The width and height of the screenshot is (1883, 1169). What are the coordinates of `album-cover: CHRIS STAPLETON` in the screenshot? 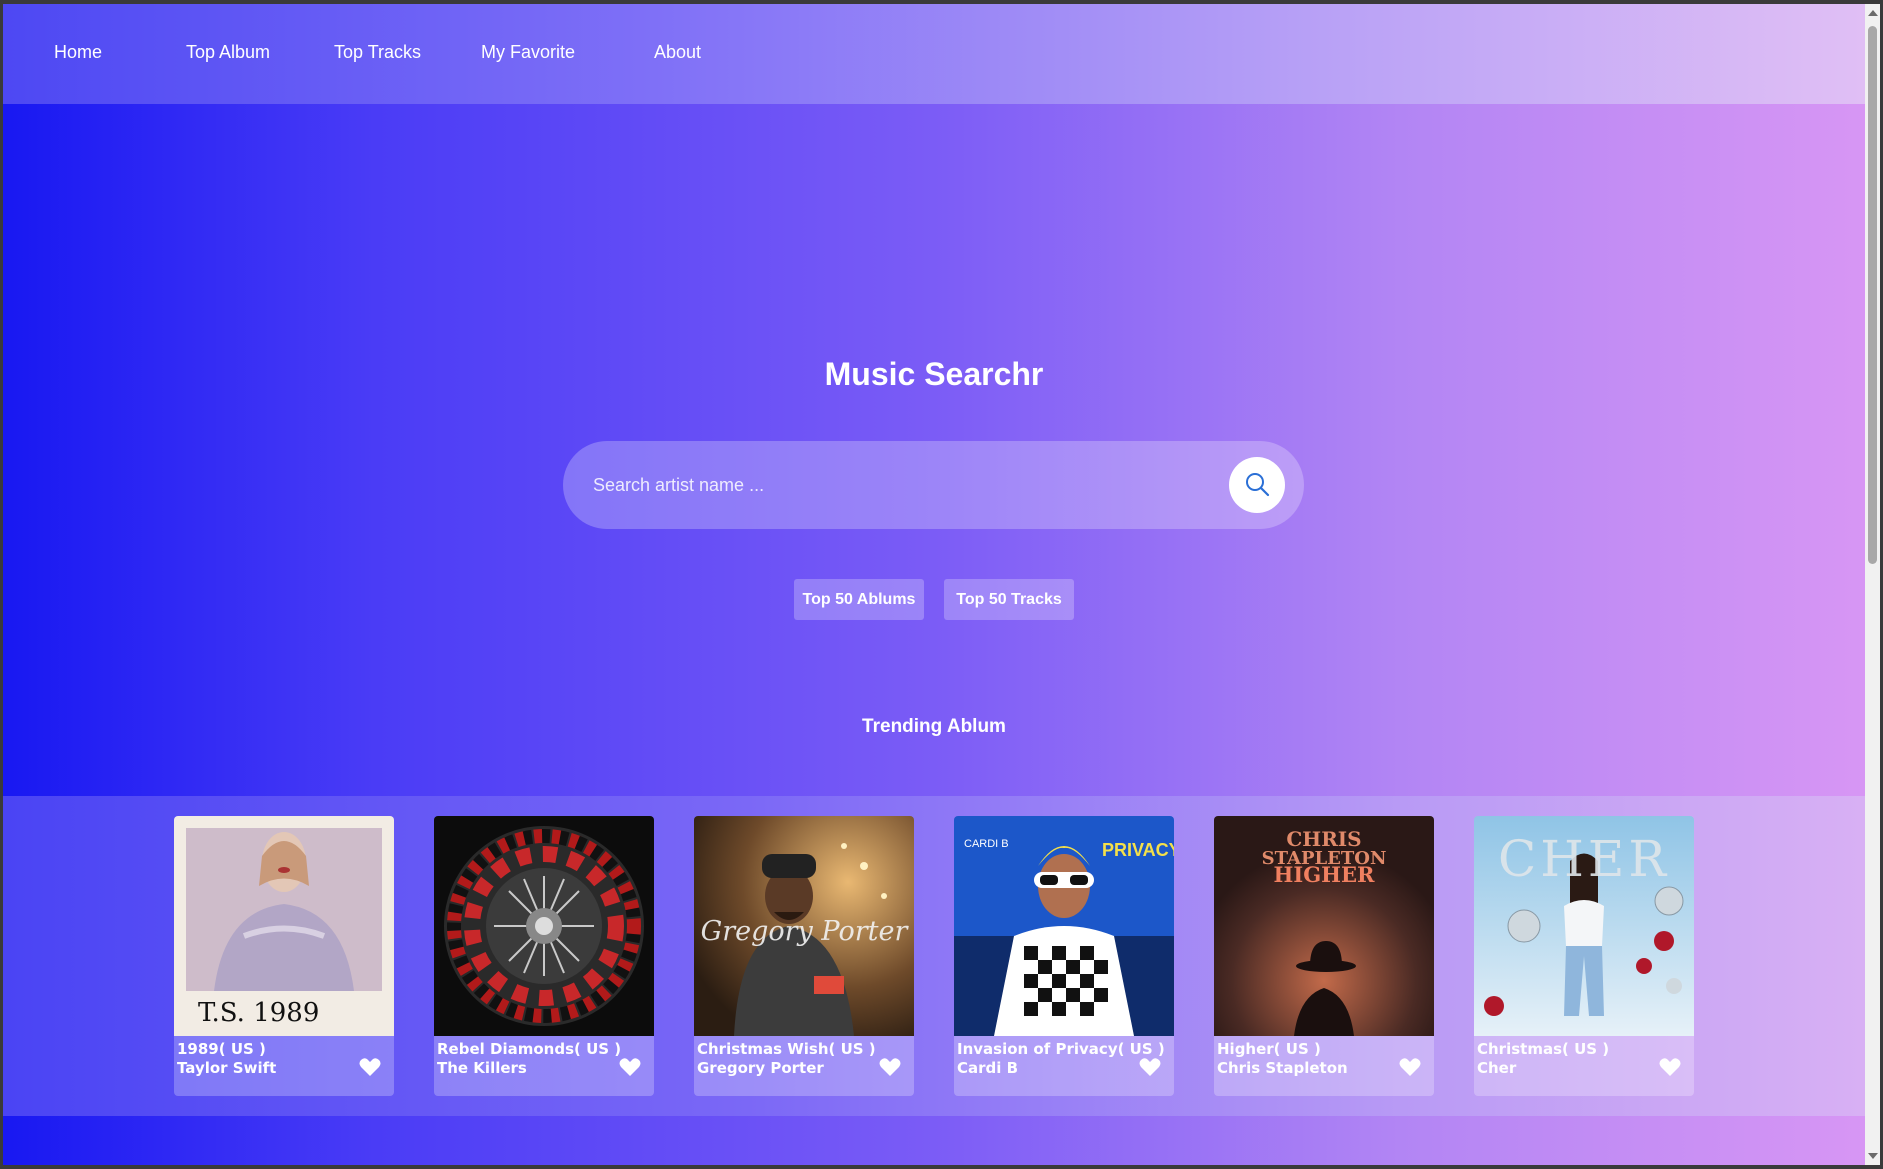 It's located at (1324, 926).